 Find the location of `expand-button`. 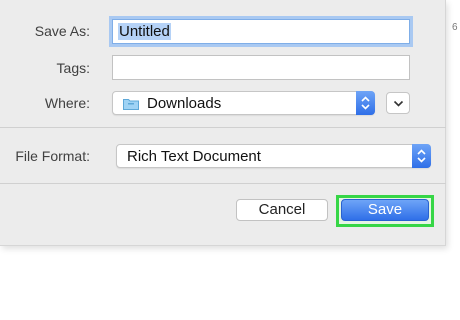

expand-button is located at coordinates (398, 103).